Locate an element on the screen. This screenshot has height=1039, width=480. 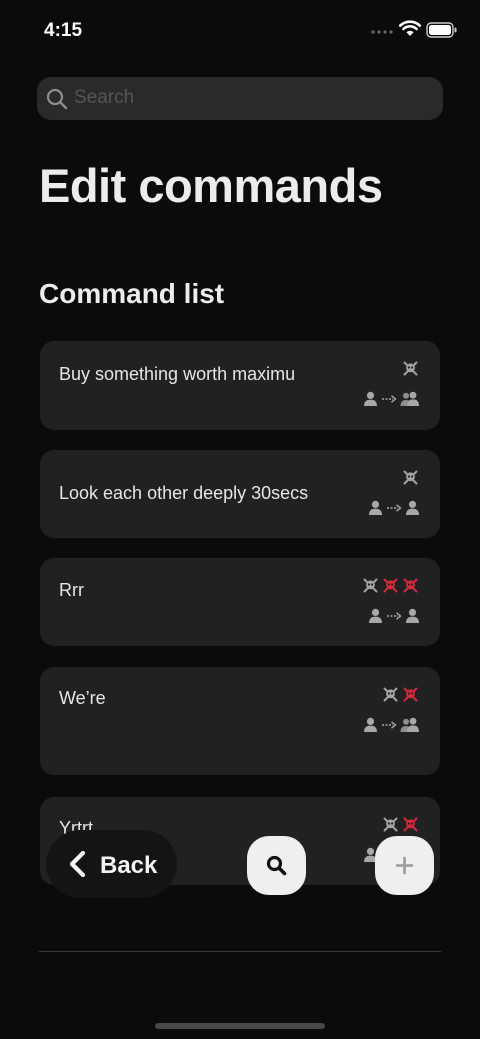
command-label: Buy something worth maximu is located at coordinates (177, 374).